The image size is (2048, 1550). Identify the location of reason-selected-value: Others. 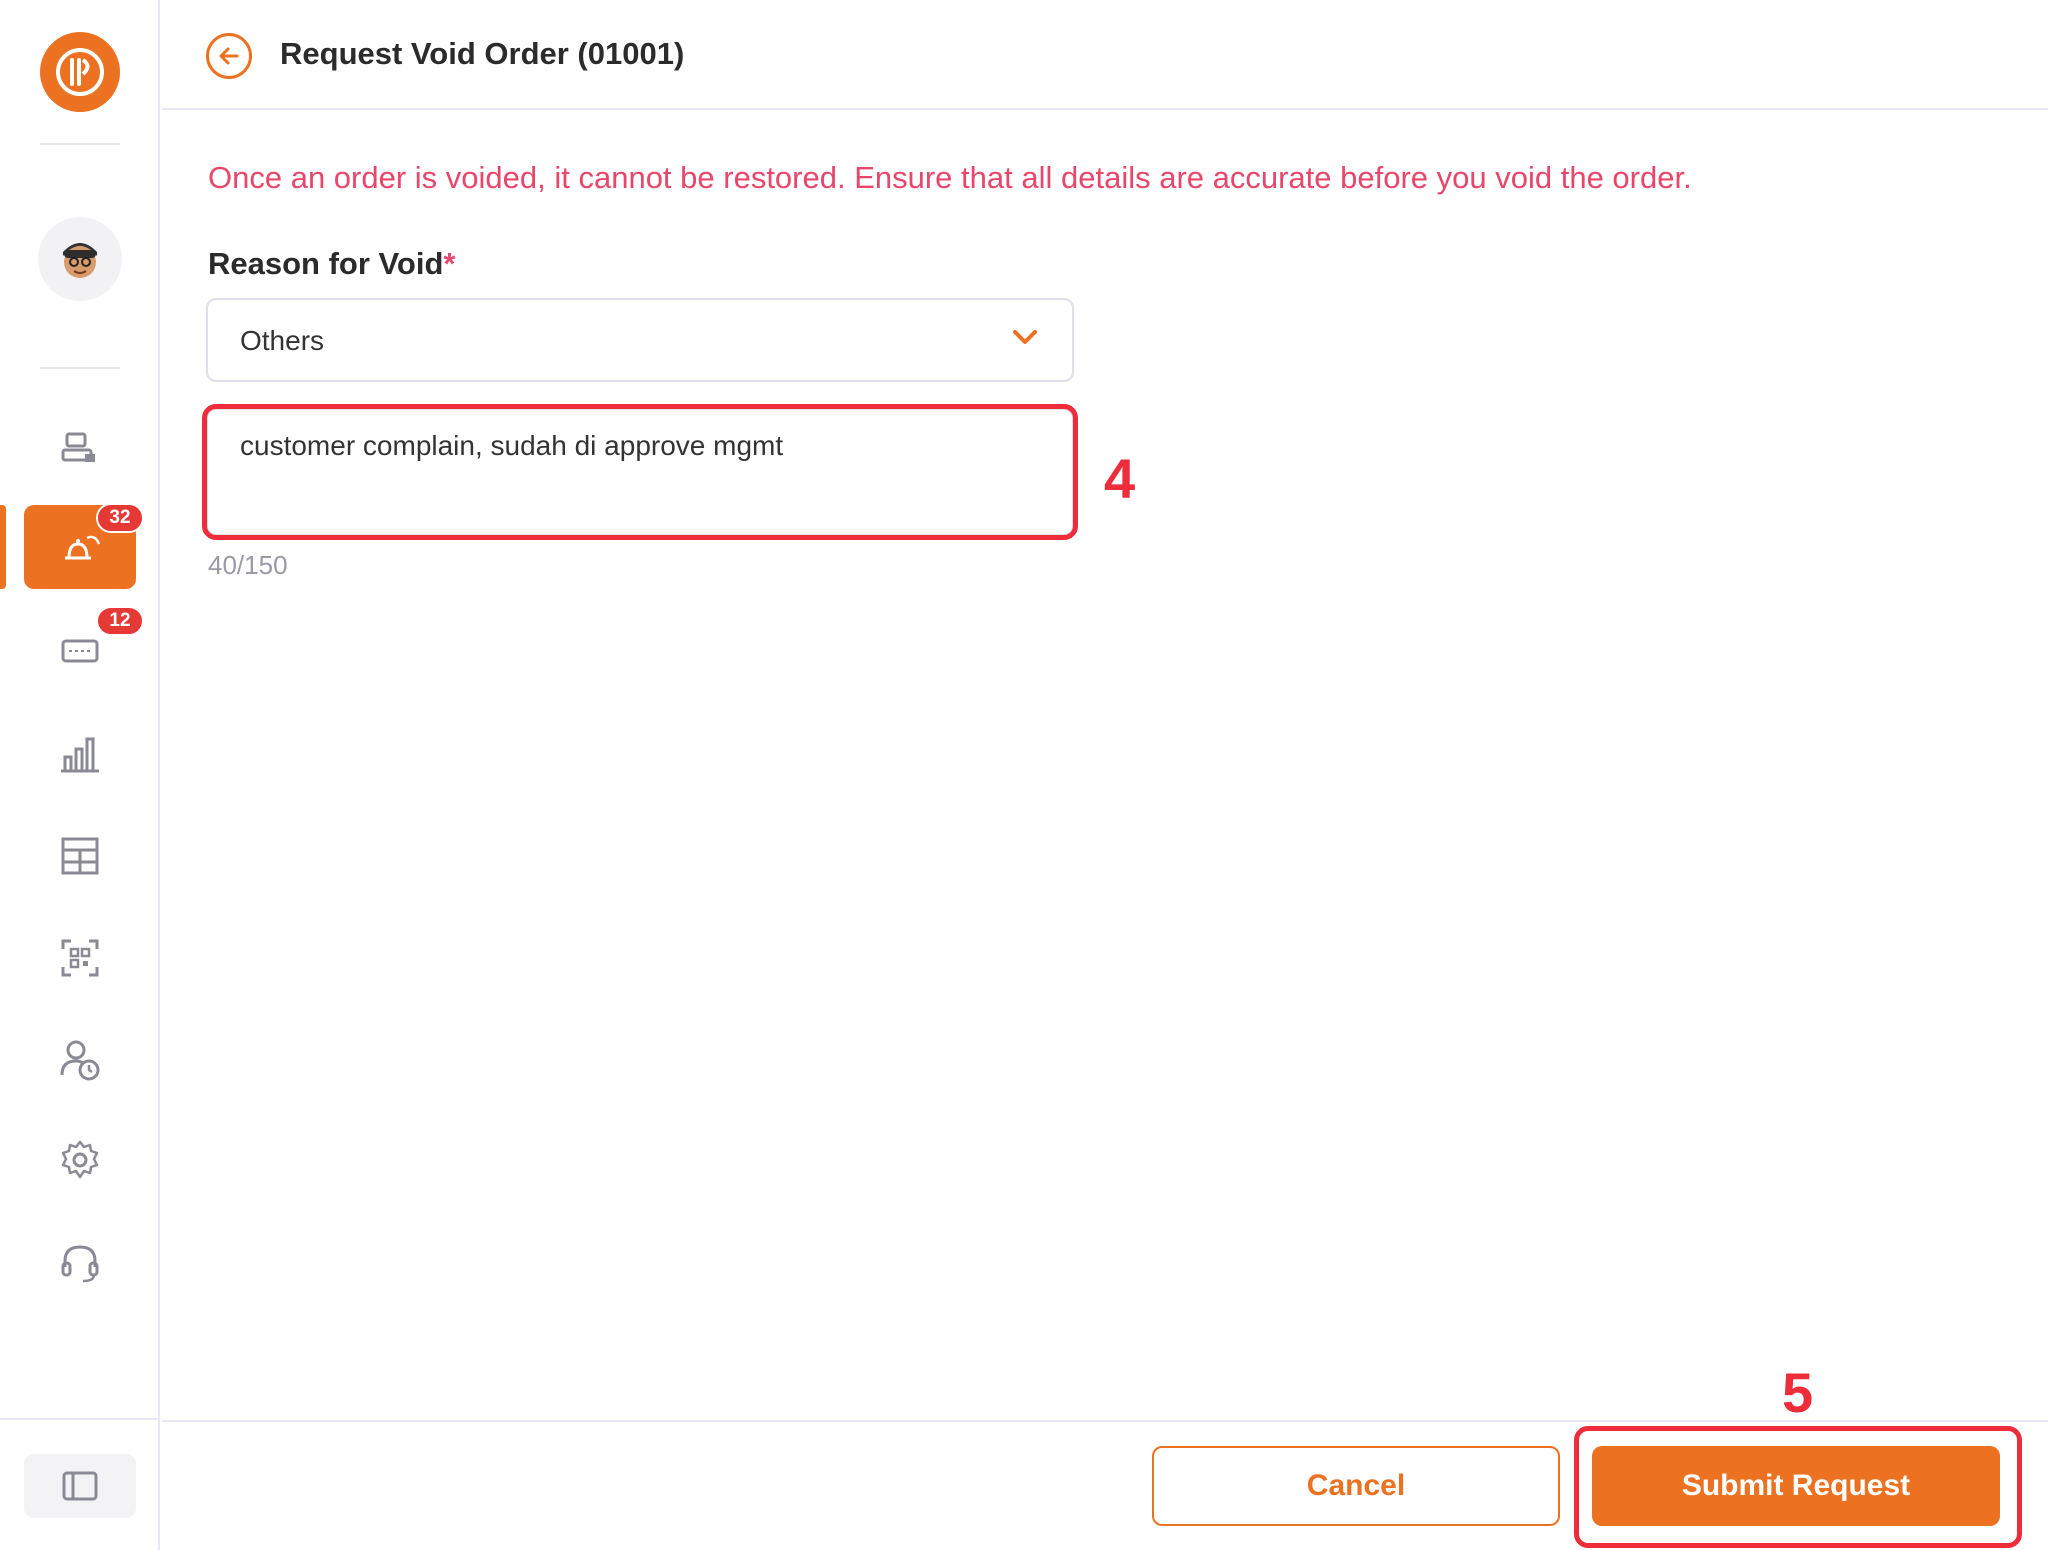
(282, 340).